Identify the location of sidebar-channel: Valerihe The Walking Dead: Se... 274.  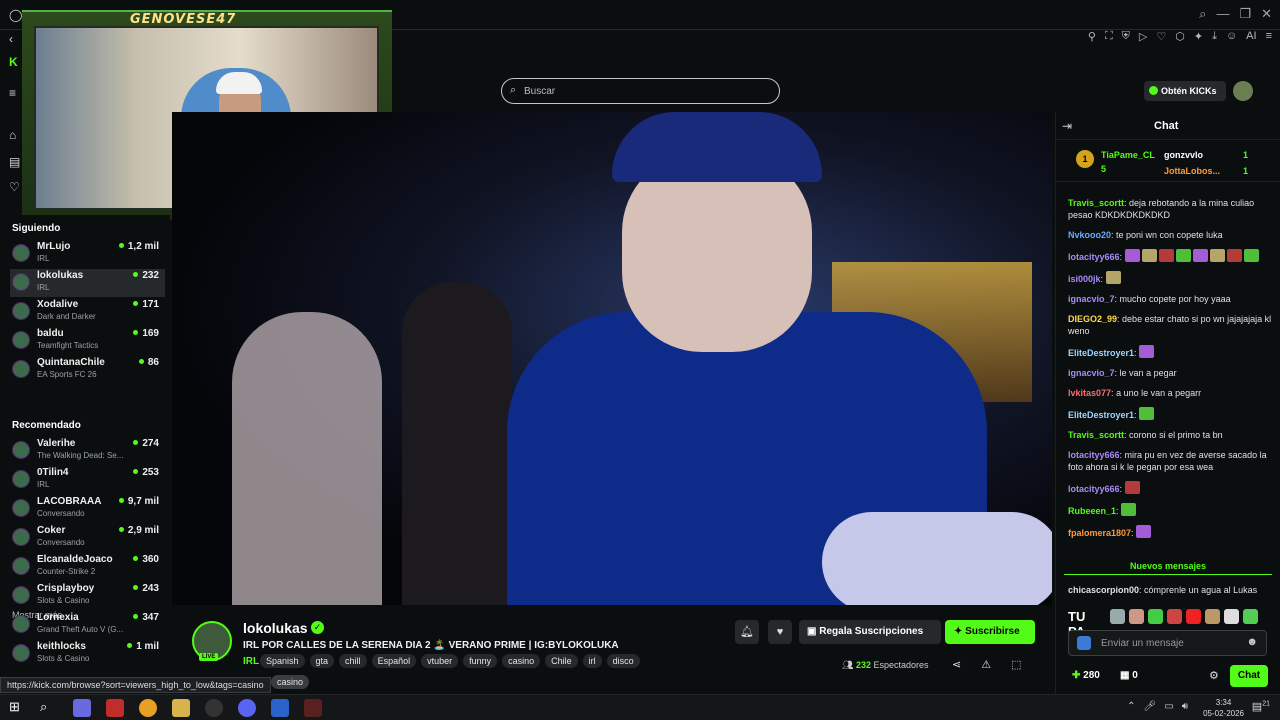
(87, 451).